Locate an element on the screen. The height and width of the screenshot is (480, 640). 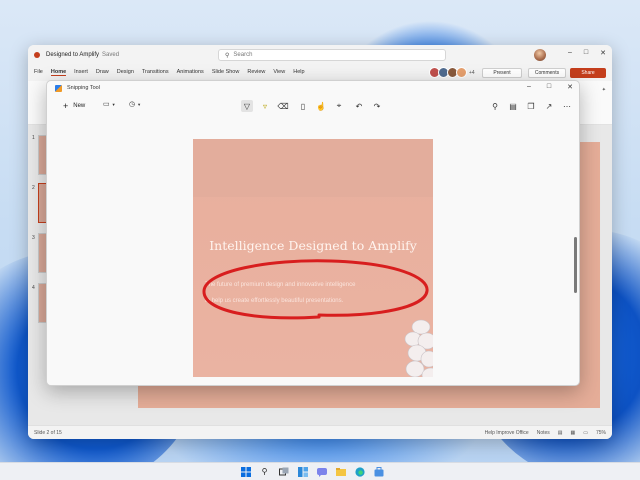
tab-help: Help is located at coordinates (298, 72).